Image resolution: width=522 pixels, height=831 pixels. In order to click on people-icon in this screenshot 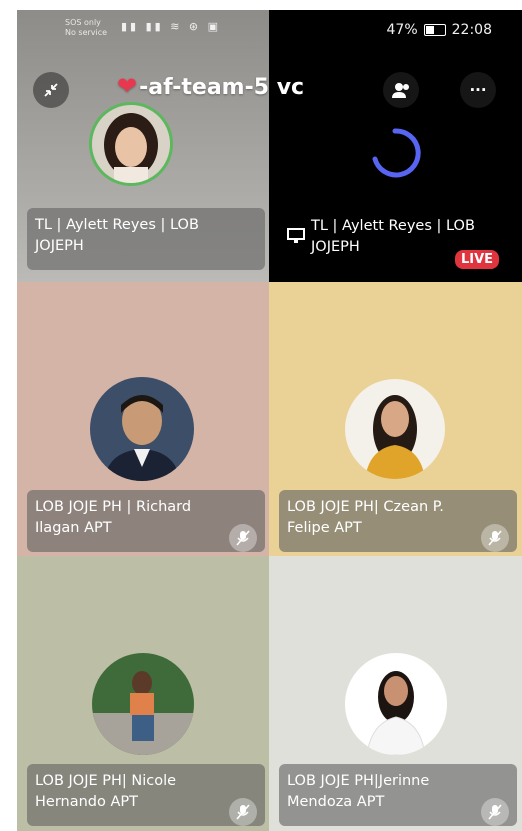, I will do `click(401, 90)`.